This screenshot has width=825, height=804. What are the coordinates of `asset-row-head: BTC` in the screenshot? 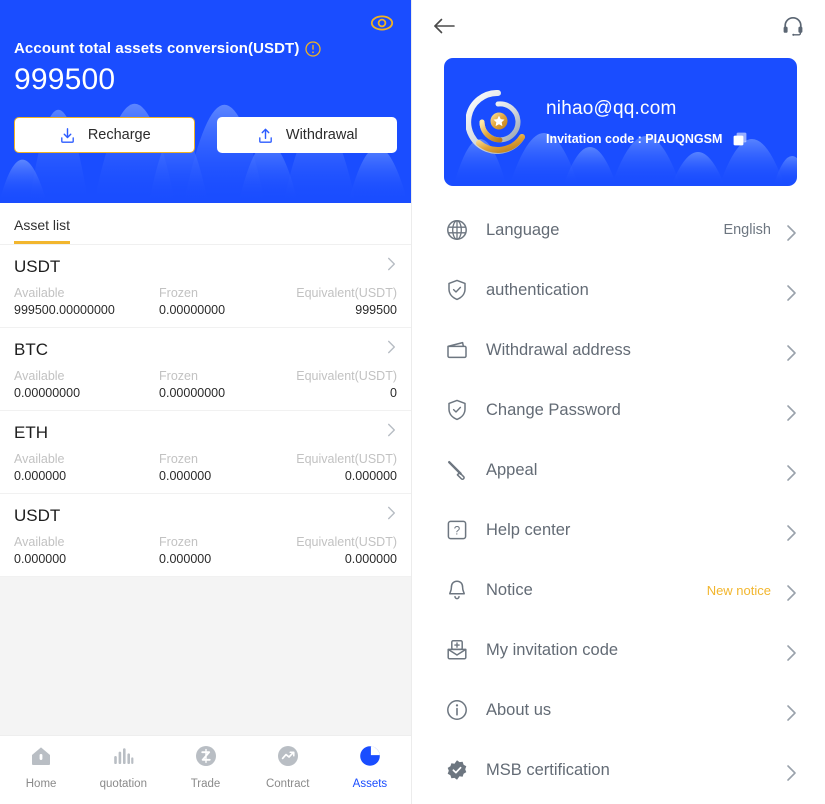 It's located at (205, 349).